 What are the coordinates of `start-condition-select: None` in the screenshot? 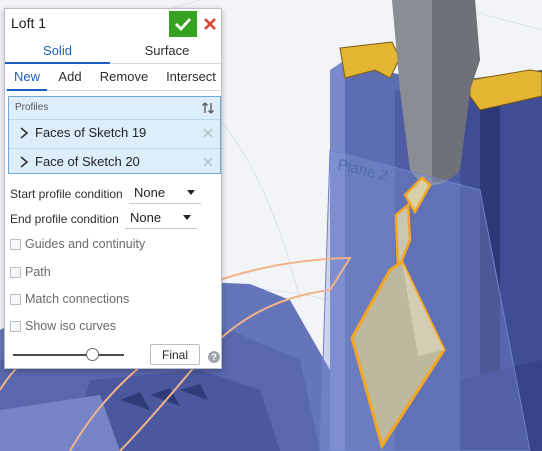 It's located at (165, 193).